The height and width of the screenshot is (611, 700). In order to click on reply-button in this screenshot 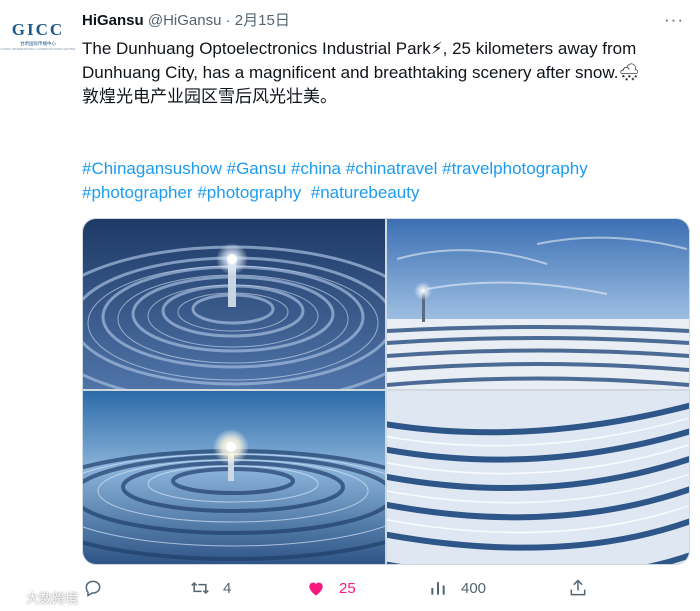, I will do `click(99, 588)`.